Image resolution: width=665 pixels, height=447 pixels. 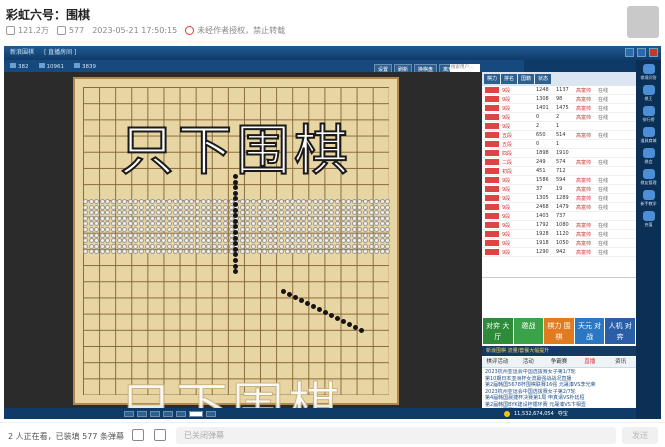 What do you see at coordinates (497, 362) in the screenshot?
I see `news-tab-0: 棋评活动` at bounding box center [497, 362].